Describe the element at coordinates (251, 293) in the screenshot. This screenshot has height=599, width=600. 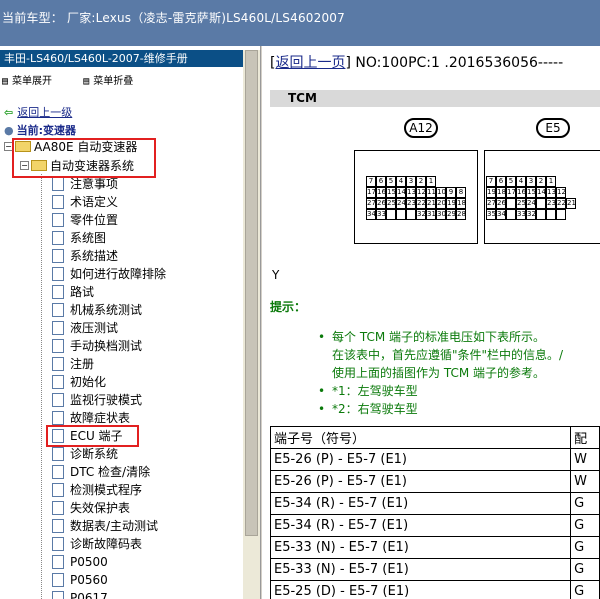
I see `scrollbar-thumb` at that location.